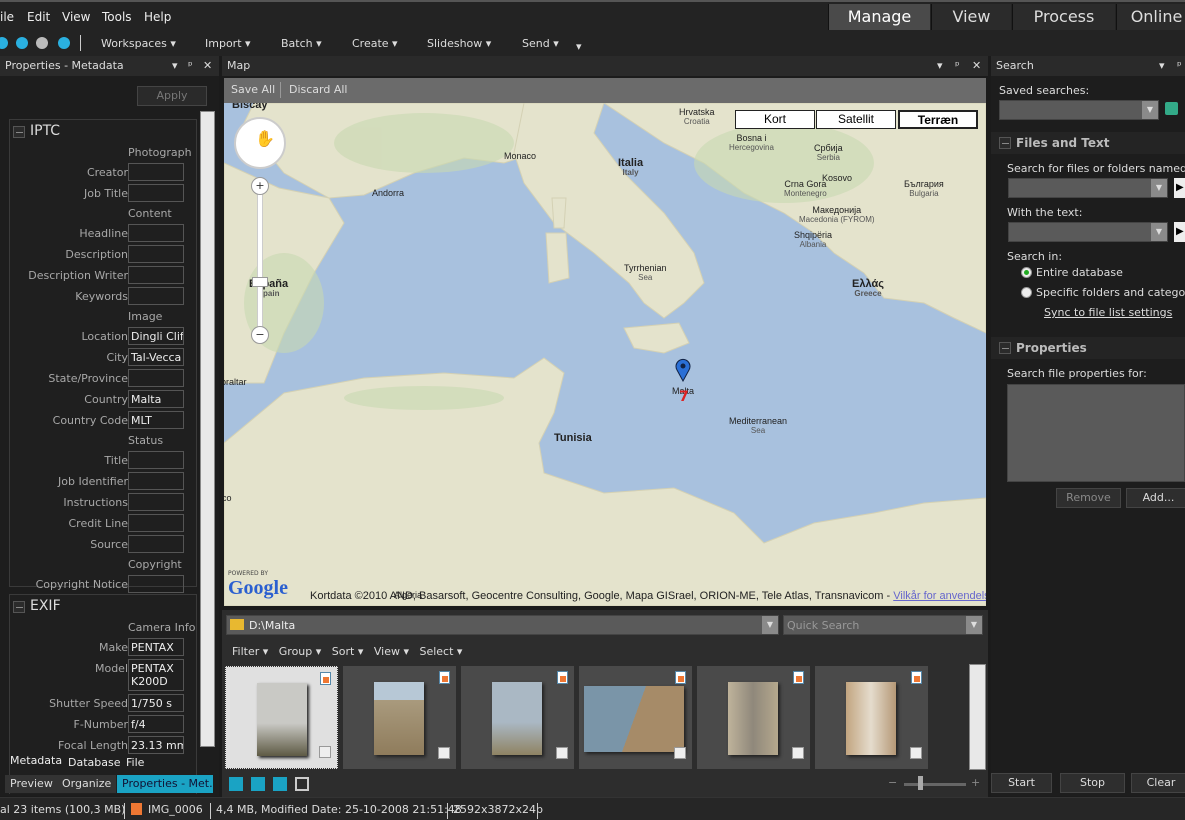 The width and height of the screenshot is (1185, 820). What do you see at coordinates (302, 784) in the screenshot?
I see `compare-icon` at bounding box center [302, 784].